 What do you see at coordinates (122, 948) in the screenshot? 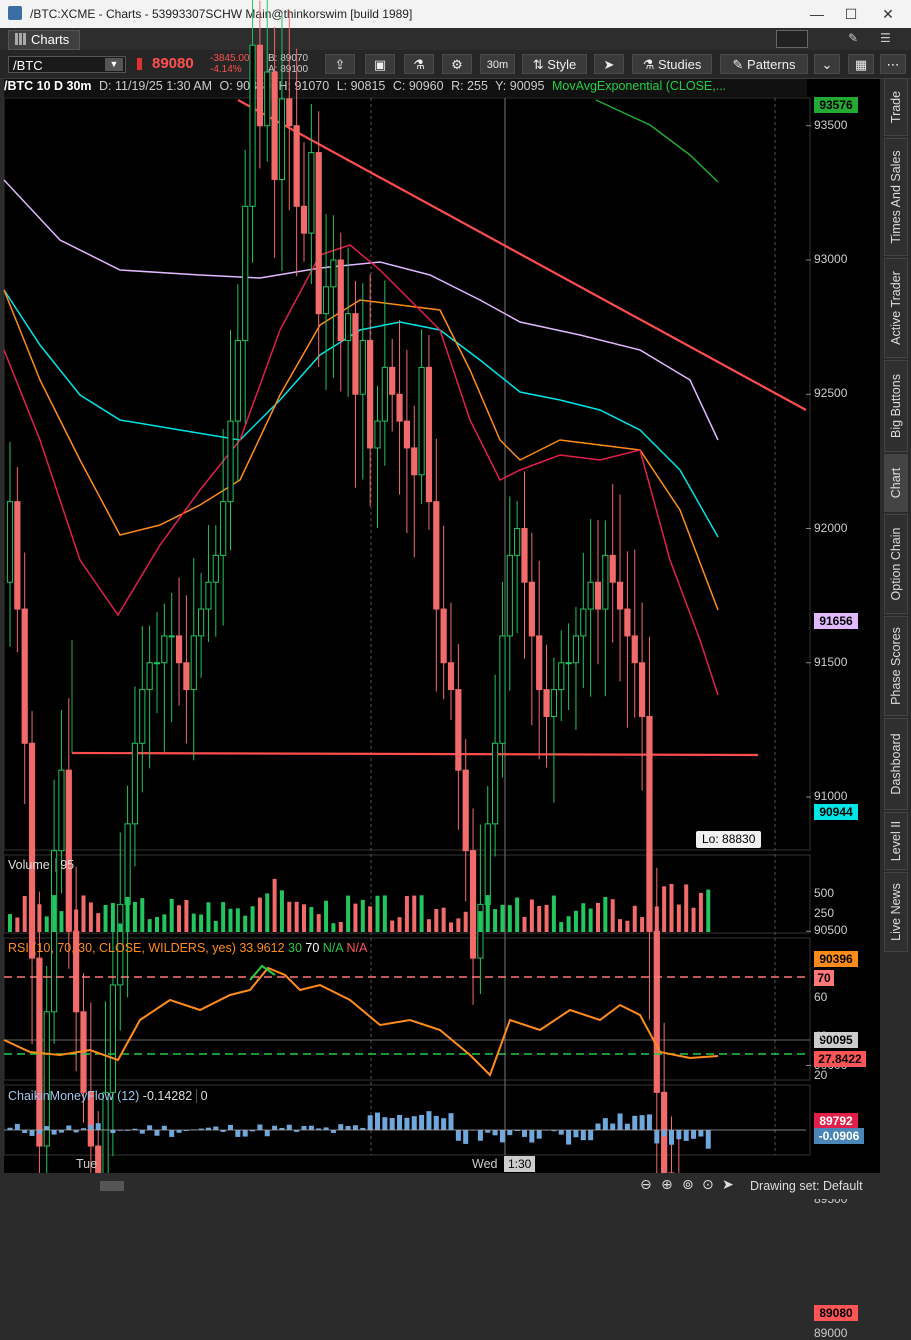
I see `rsi-label: RSI (10, 70, 30, CLOSE, WILDERS, yes)` at bounding box center [122, 948].